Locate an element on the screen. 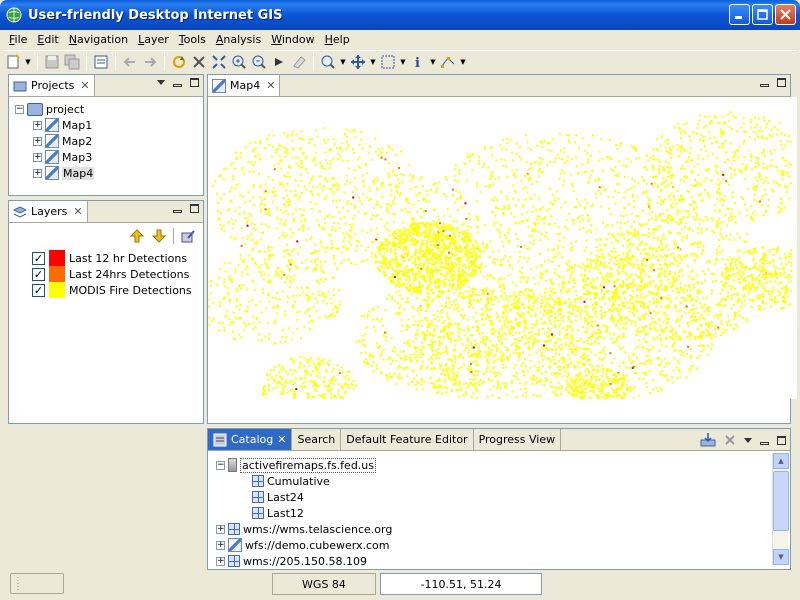 The image size is (800, 600). menu-analysis: Analysis is located at coordinates (238, 39).